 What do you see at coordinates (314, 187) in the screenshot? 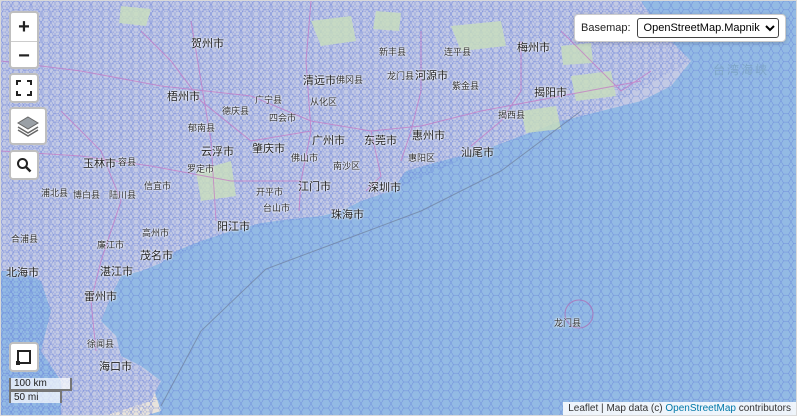
I see `place-label: 江门市` at bounding box center [314, 187].